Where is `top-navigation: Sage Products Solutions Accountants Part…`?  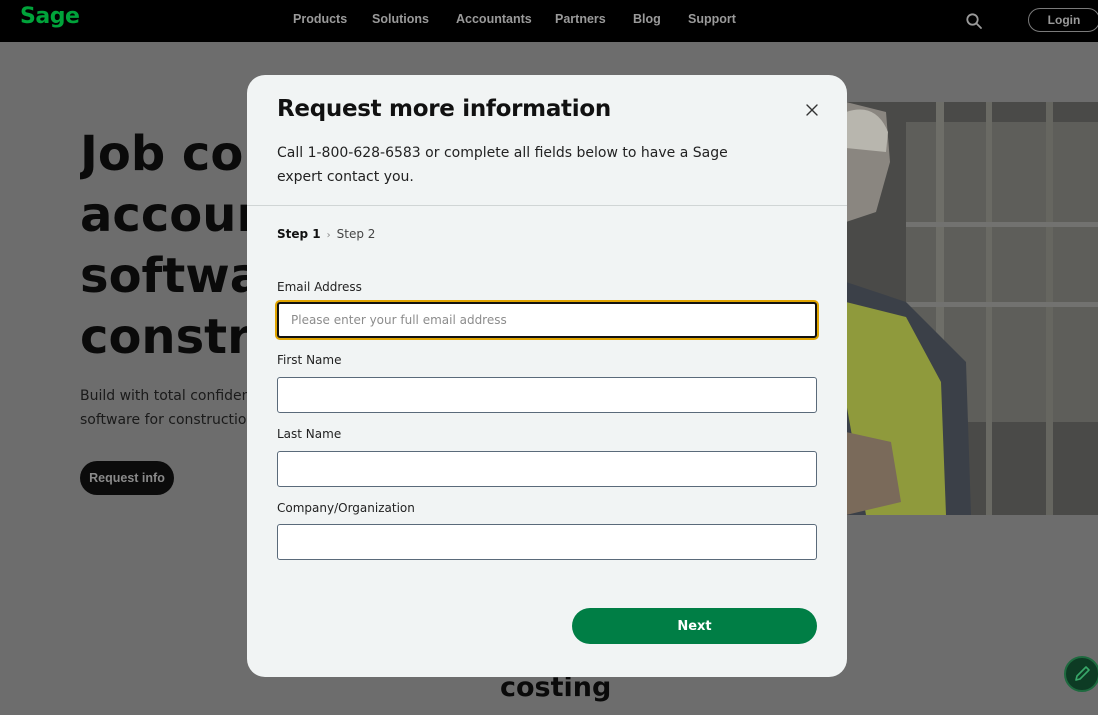
top-navigation: Sage Products Solutions Accountants Part… is located at coordinates (549, 21).